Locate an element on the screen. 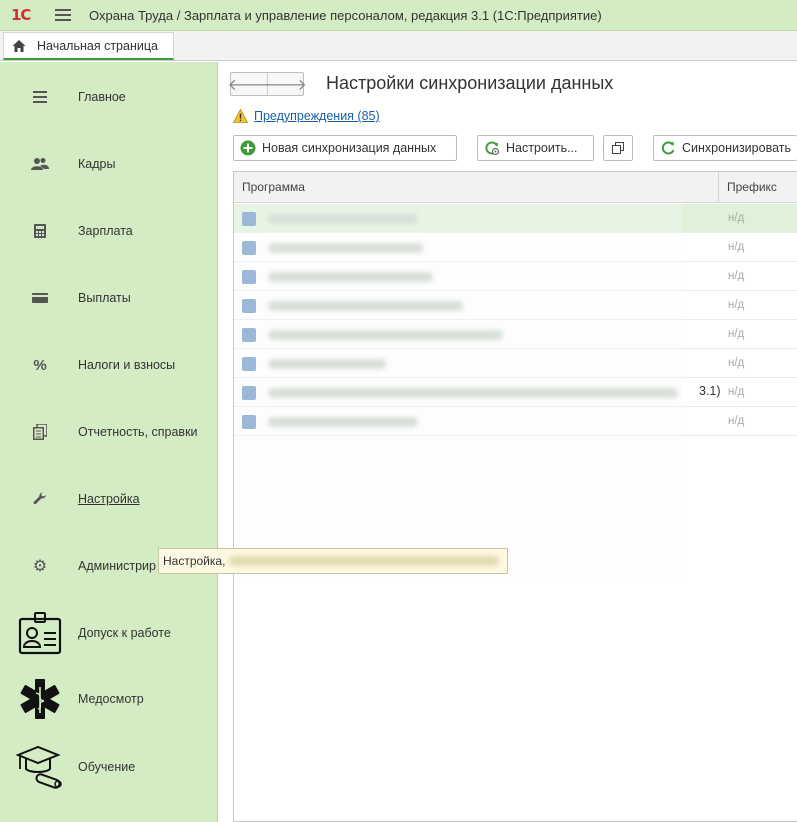 The height and width of the screenshot is (822, 797). sidebar-item-label: Настройка is located at coordinates (109, 499).